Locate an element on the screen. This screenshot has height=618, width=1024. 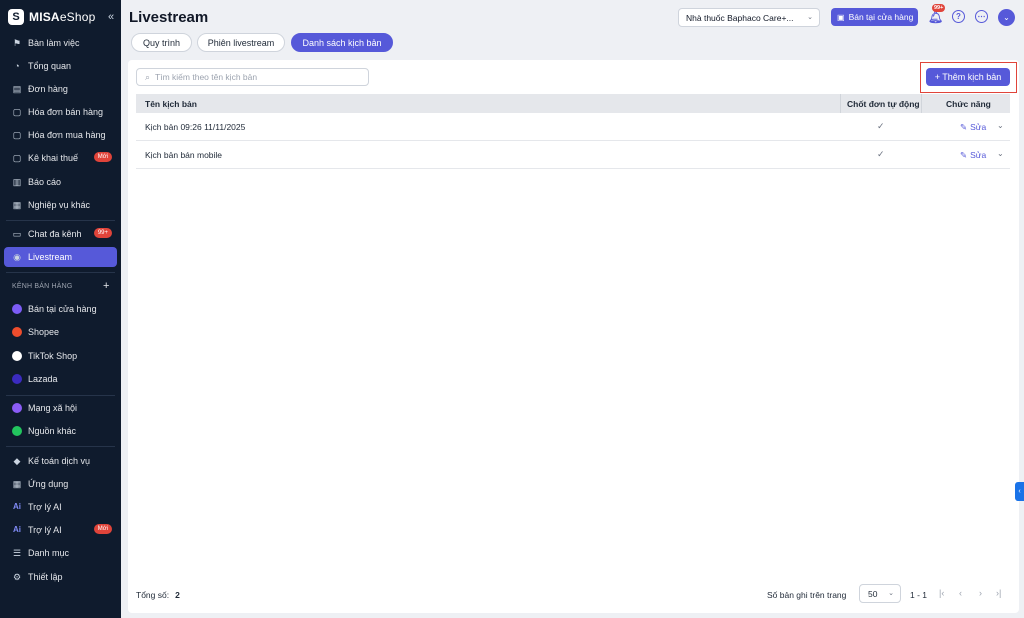
lazada-icon is located at coordinates (17, 379).